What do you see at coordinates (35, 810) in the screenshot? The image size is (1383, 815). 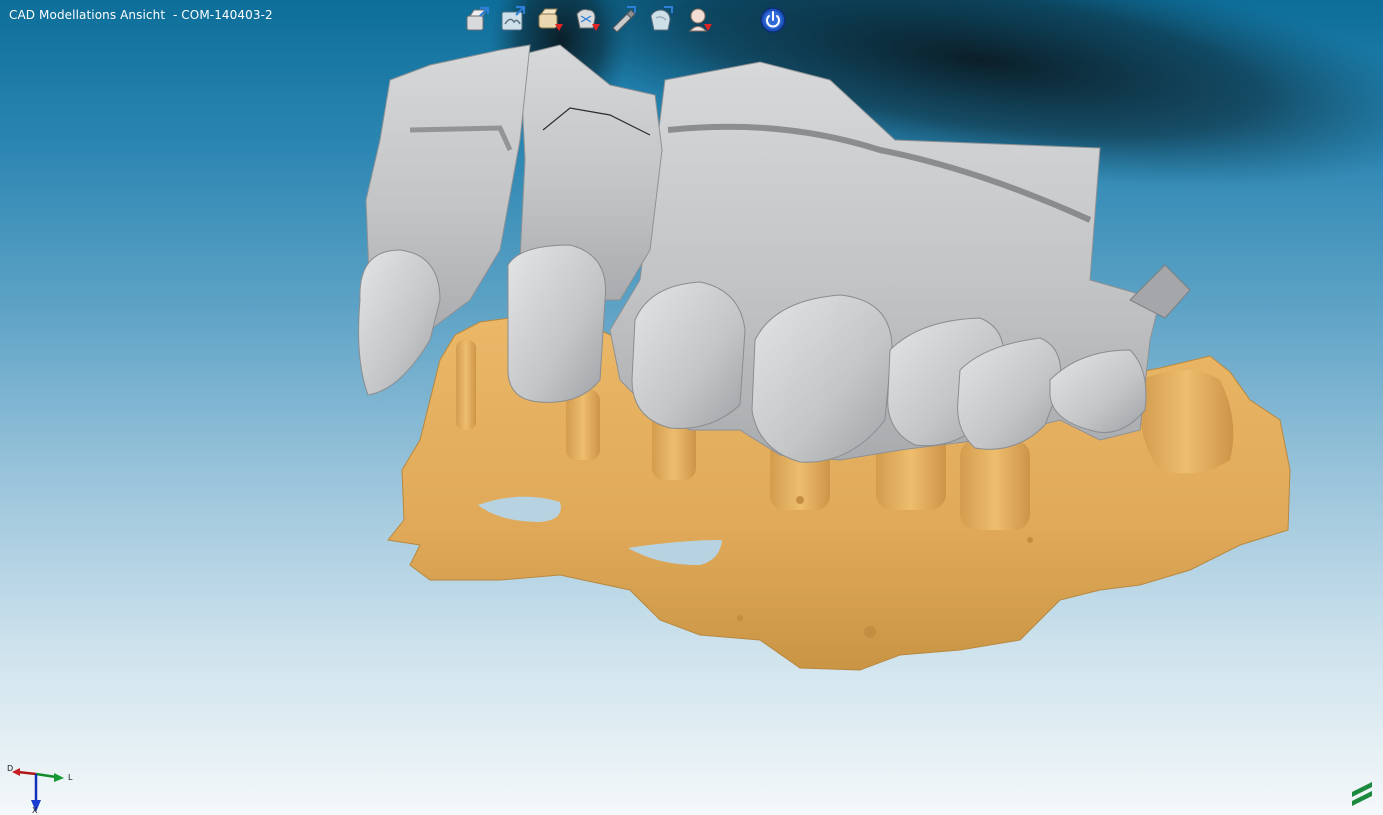 I see `axis-label-x: X` at bounding box center [35, 810].